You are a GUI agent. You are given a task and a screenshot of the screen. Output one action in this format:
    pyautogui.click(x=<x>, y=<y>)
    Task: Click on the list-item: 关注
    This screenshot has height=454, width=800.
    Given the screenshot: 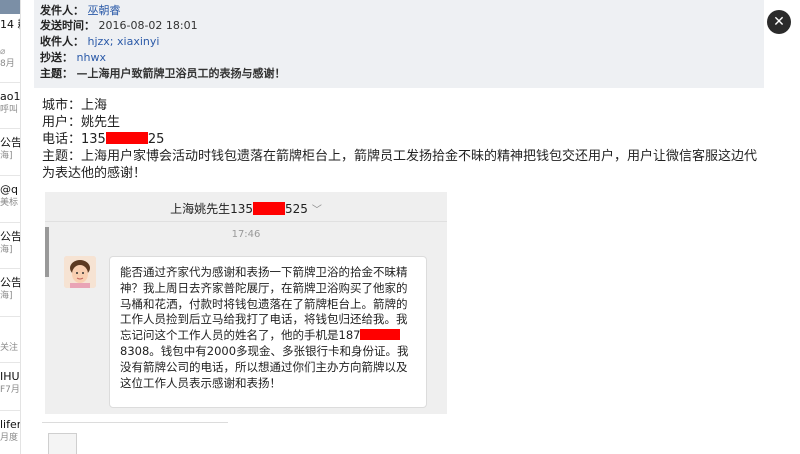 What is the action you would take?
    pyautogui.click(x=10, y=348)
    